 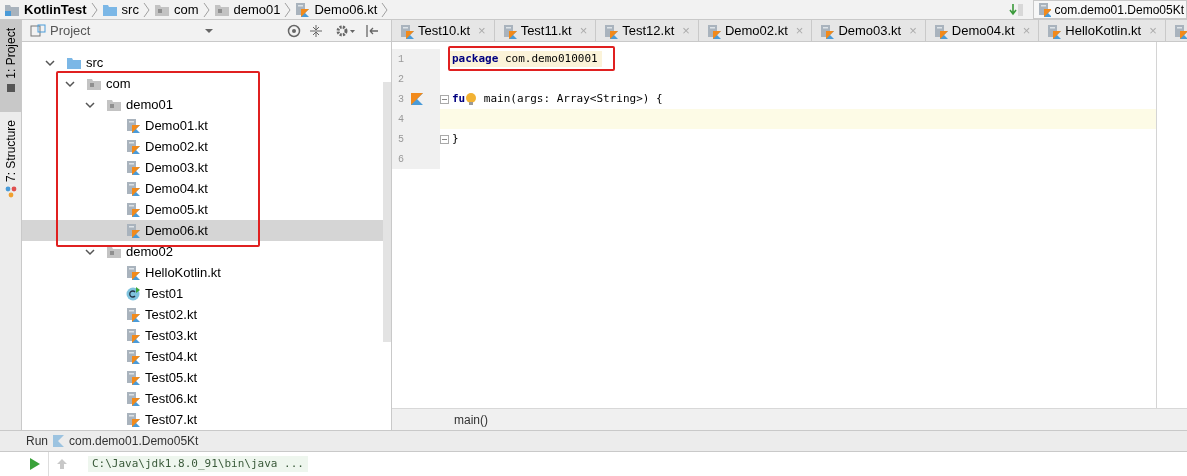 I want to click on scrollbar, so click(x=387, y=212).